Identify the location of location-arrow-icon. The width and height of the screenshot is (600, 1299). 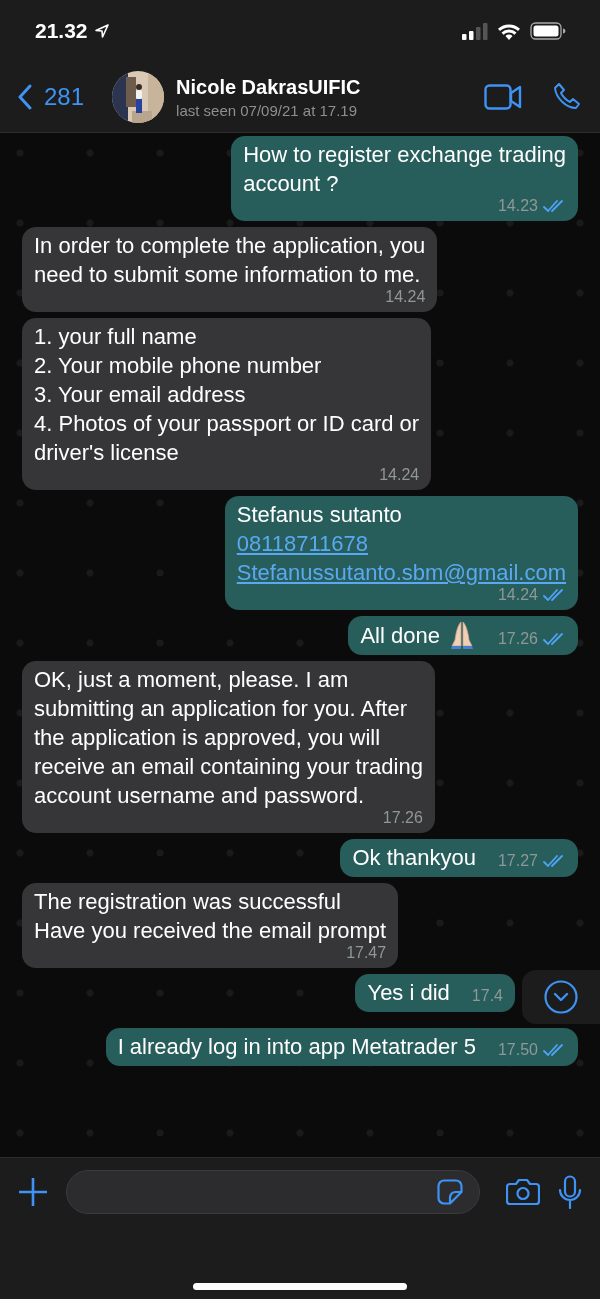
(101, 31).